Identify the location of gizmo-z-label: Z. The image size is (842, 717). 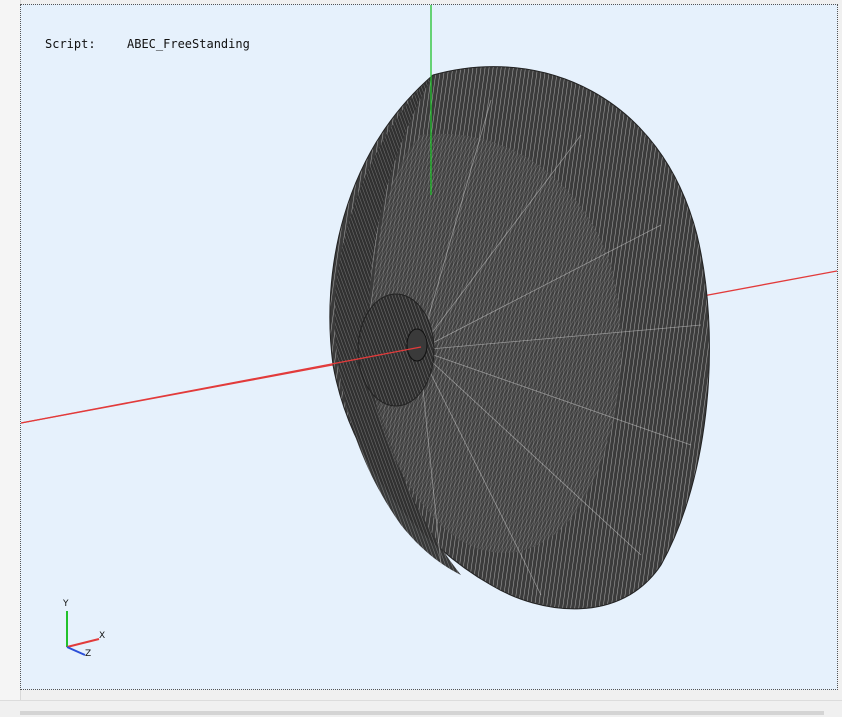
(88, 654).